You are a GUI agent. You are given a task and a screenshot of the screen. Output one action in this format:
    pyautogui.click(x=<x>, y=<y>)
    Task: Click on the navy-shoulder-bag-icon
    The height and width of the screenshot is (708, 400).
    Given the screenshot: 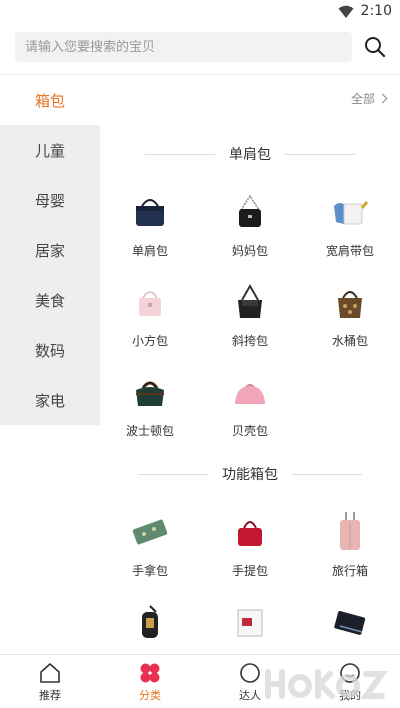 What is the action you would take?
    pyautogui.click(x=150, y=212)
    